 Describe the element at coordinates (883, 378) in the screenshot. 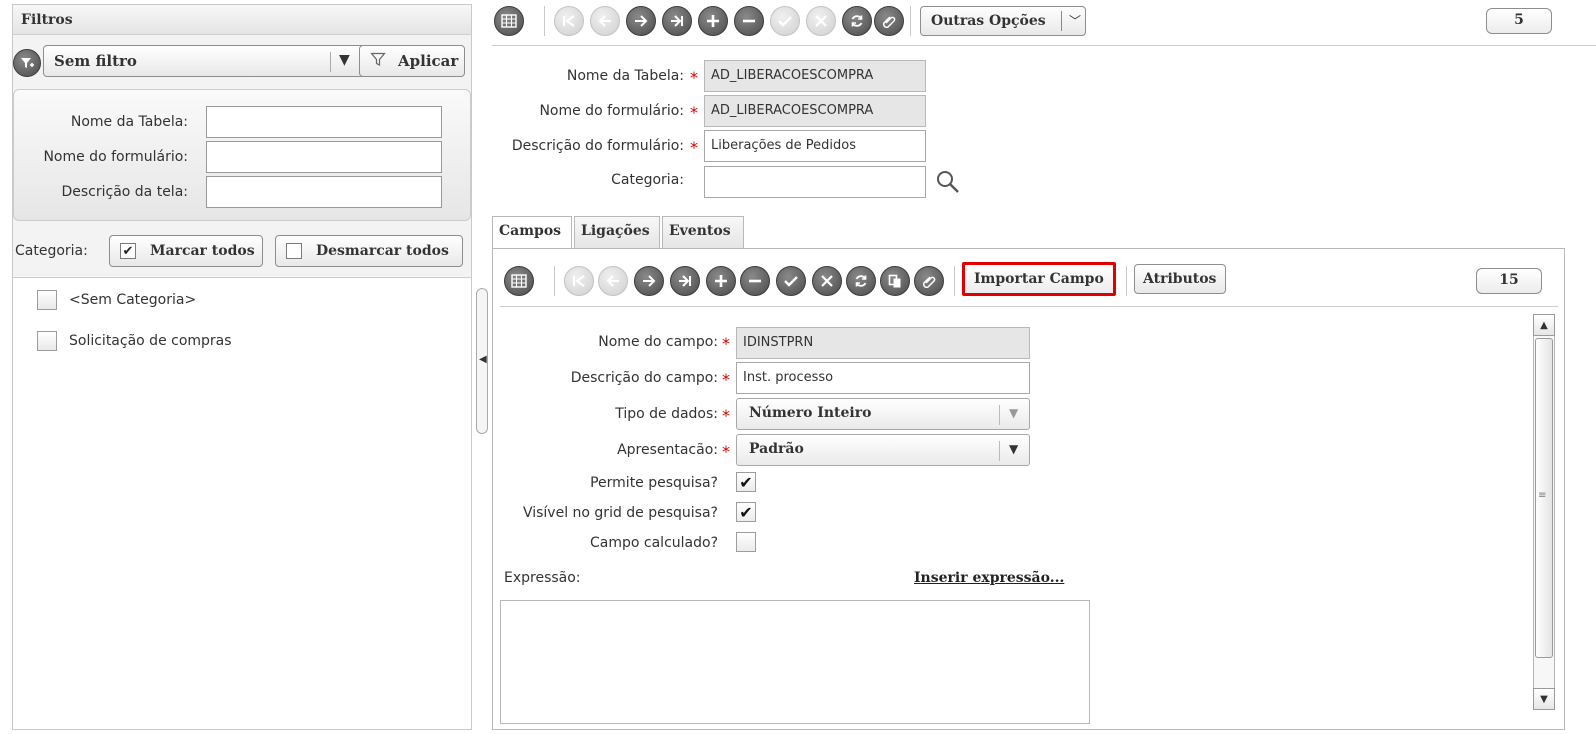

I see `field-desc-input: Inst. processo` at that location.